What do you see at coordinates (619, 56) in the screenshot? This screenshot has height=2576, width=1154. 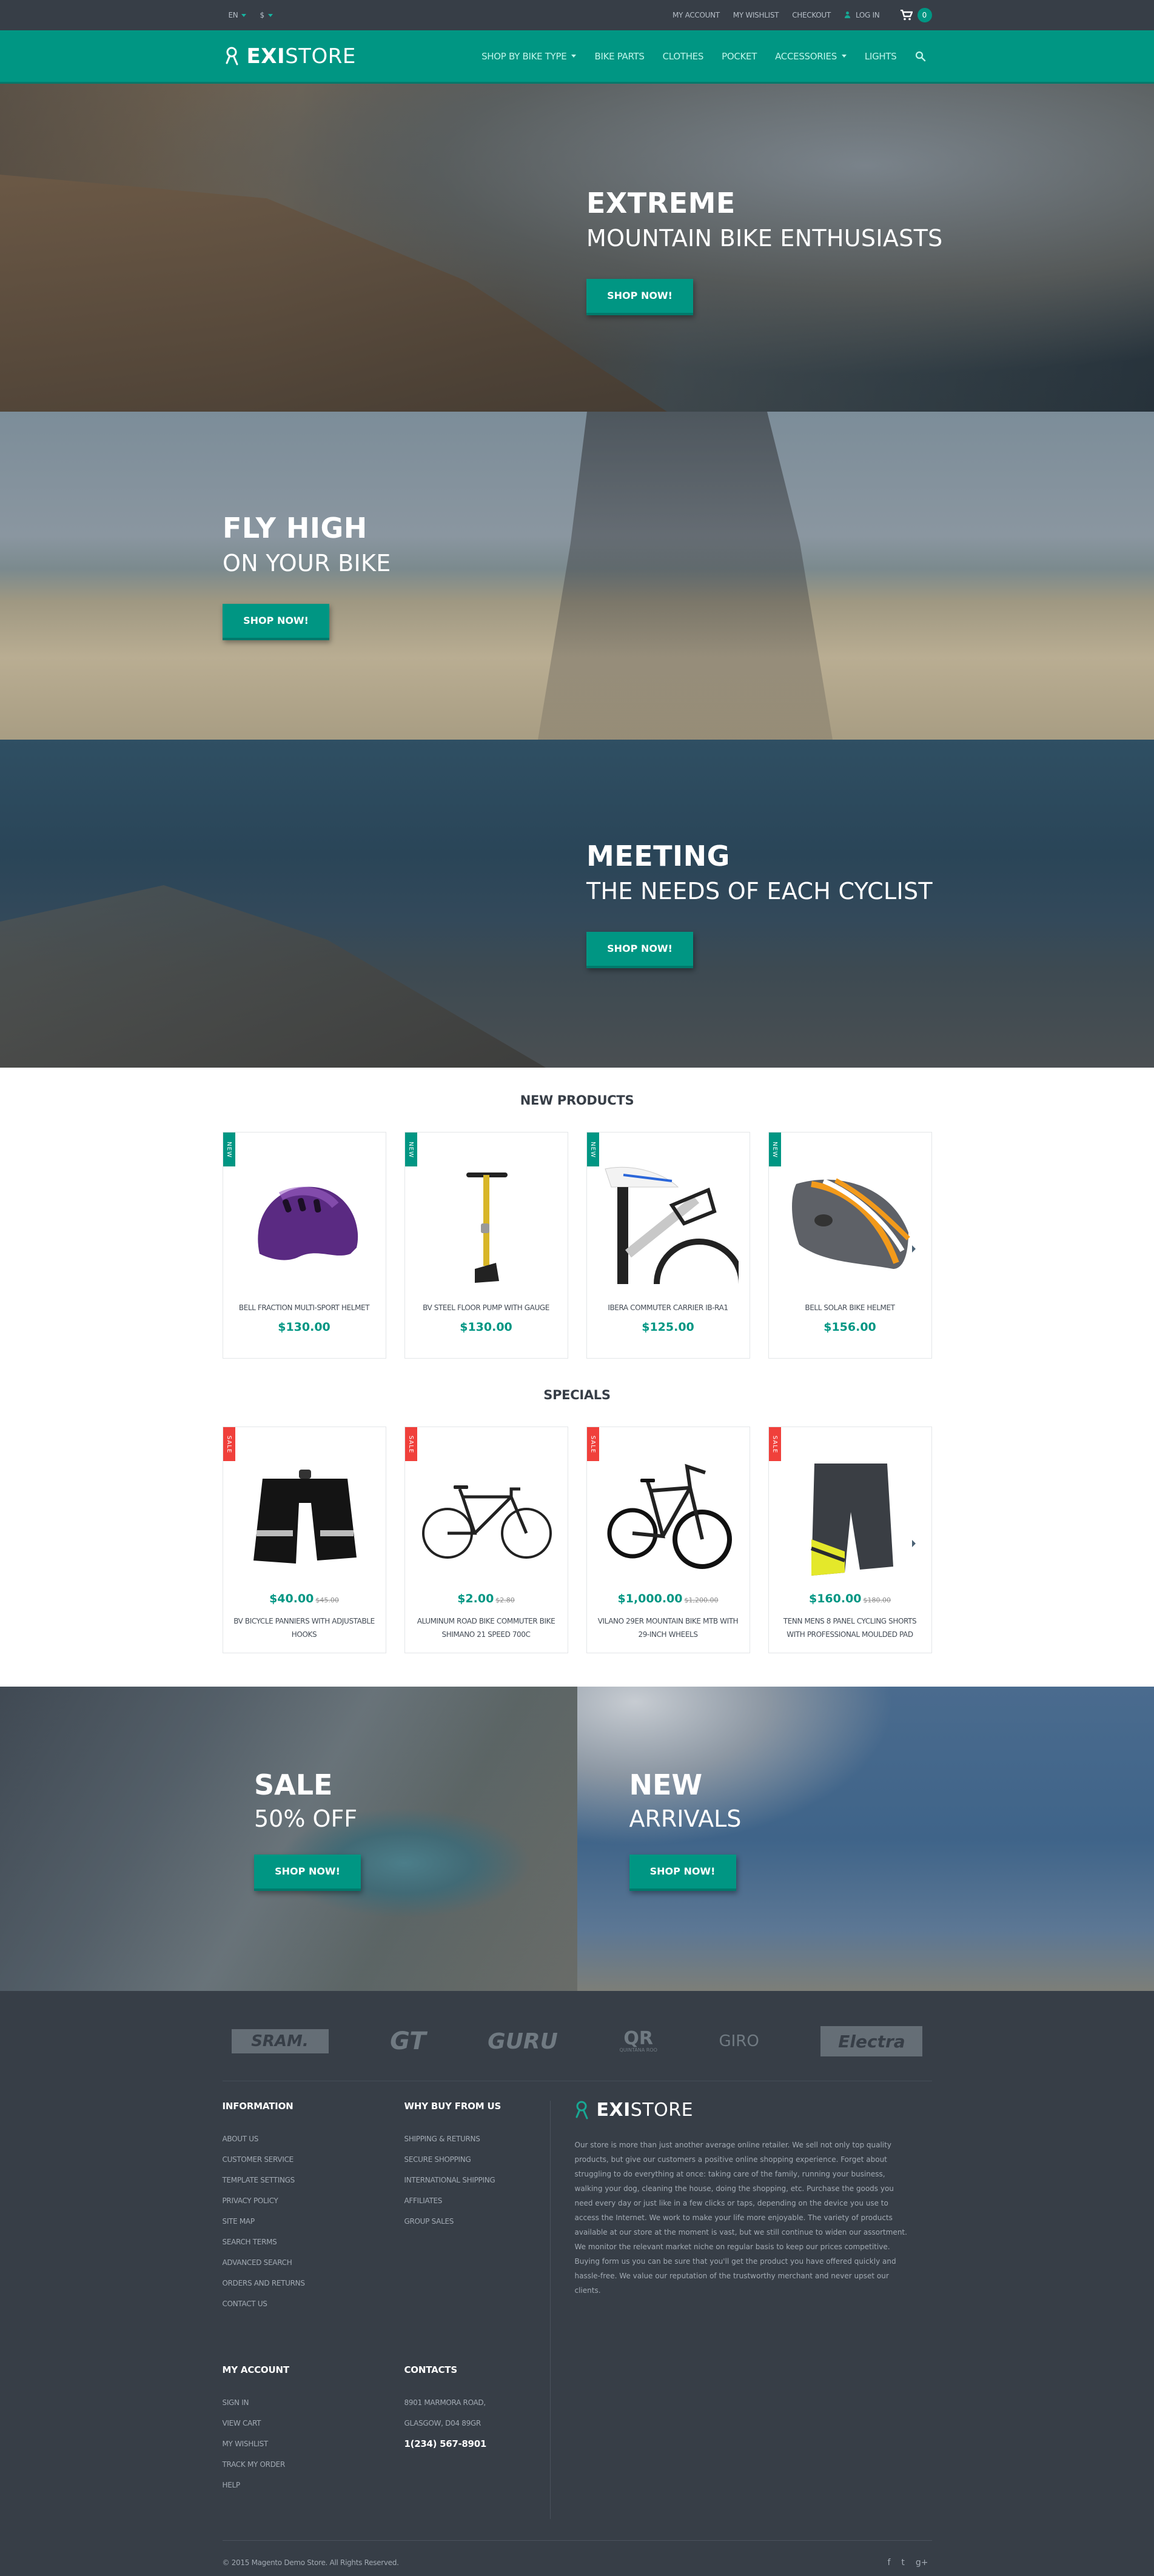 I see `nav-bike-parts: BIKE PARTS` at bounding box center [619, 56].